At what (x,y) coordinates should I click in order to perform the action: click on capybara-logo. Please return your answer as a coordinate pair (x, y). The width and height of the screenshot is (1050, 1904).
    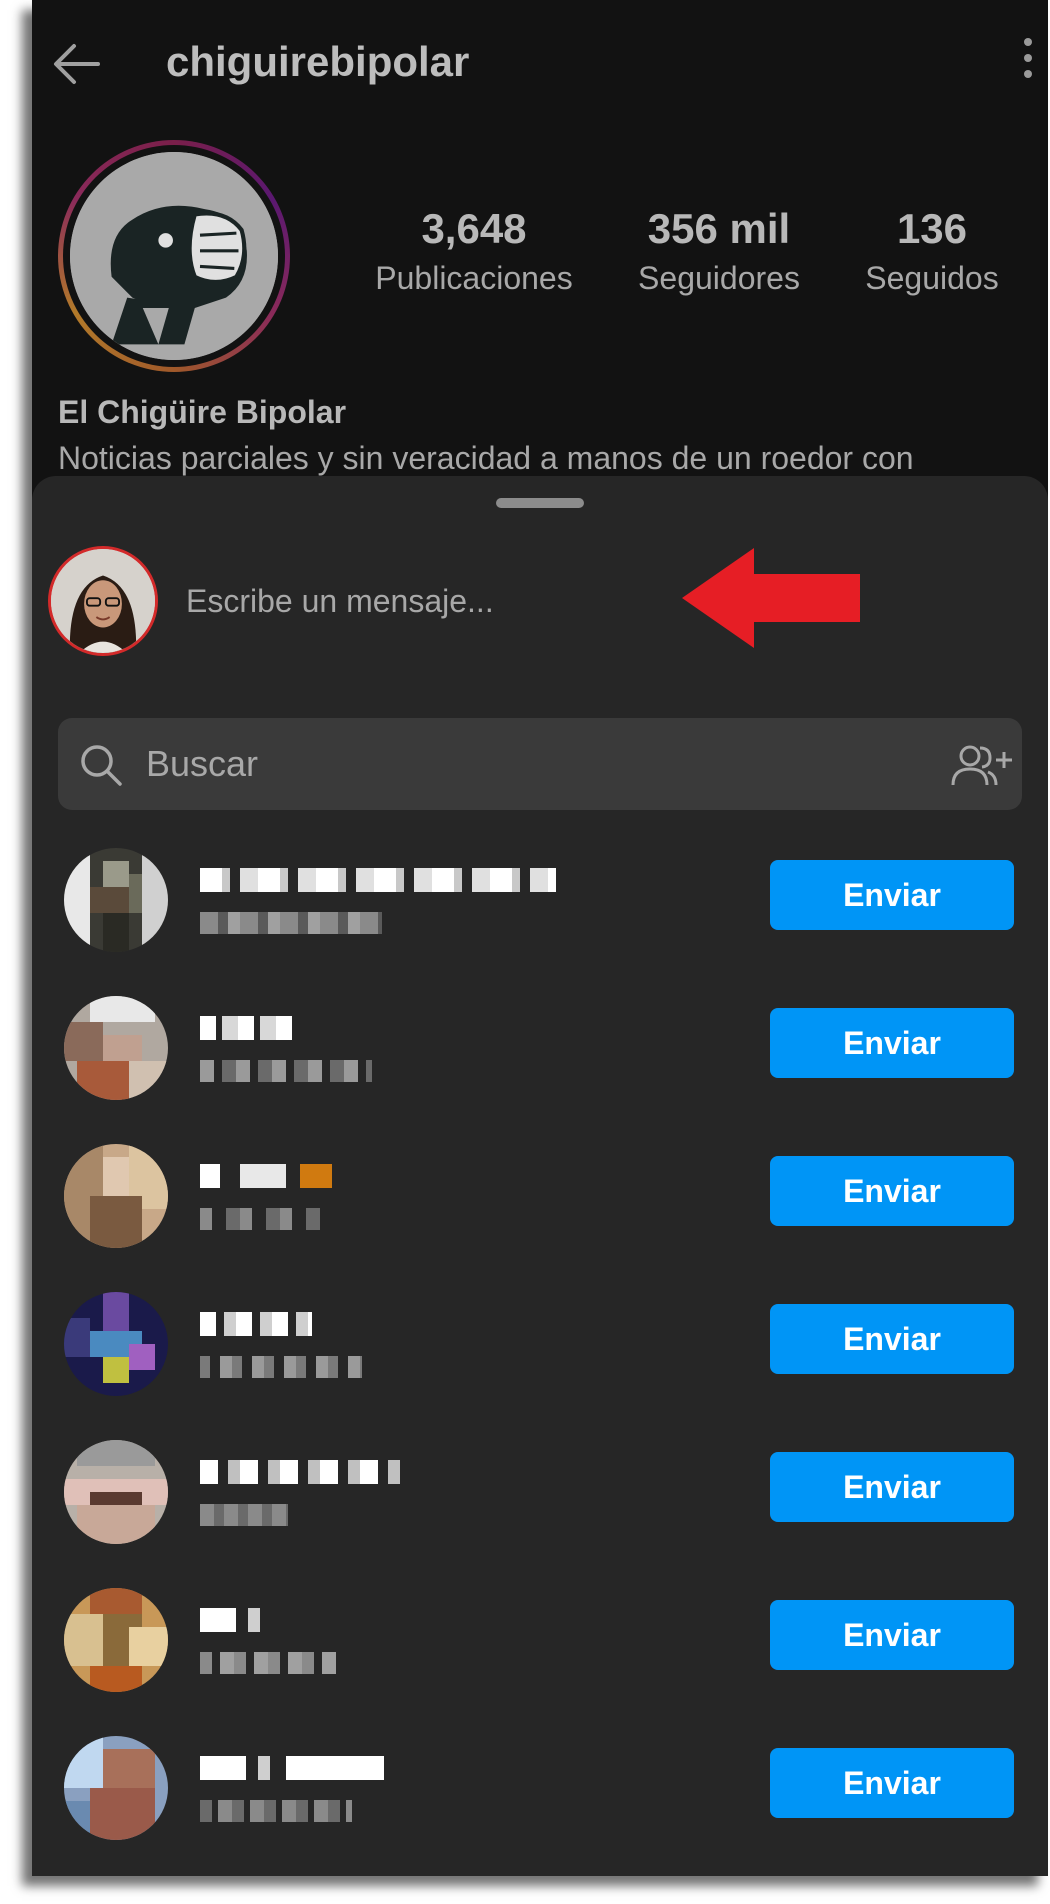
    Looking at the image, I should click on (174, 256).